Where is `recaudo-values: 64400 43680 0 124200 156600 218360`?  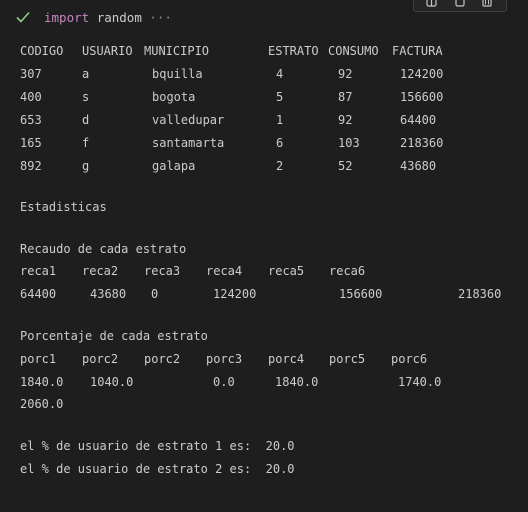 recaudo-values: 64400 43680 0 124200 156600 218360 is located at coordinates (260, 294).